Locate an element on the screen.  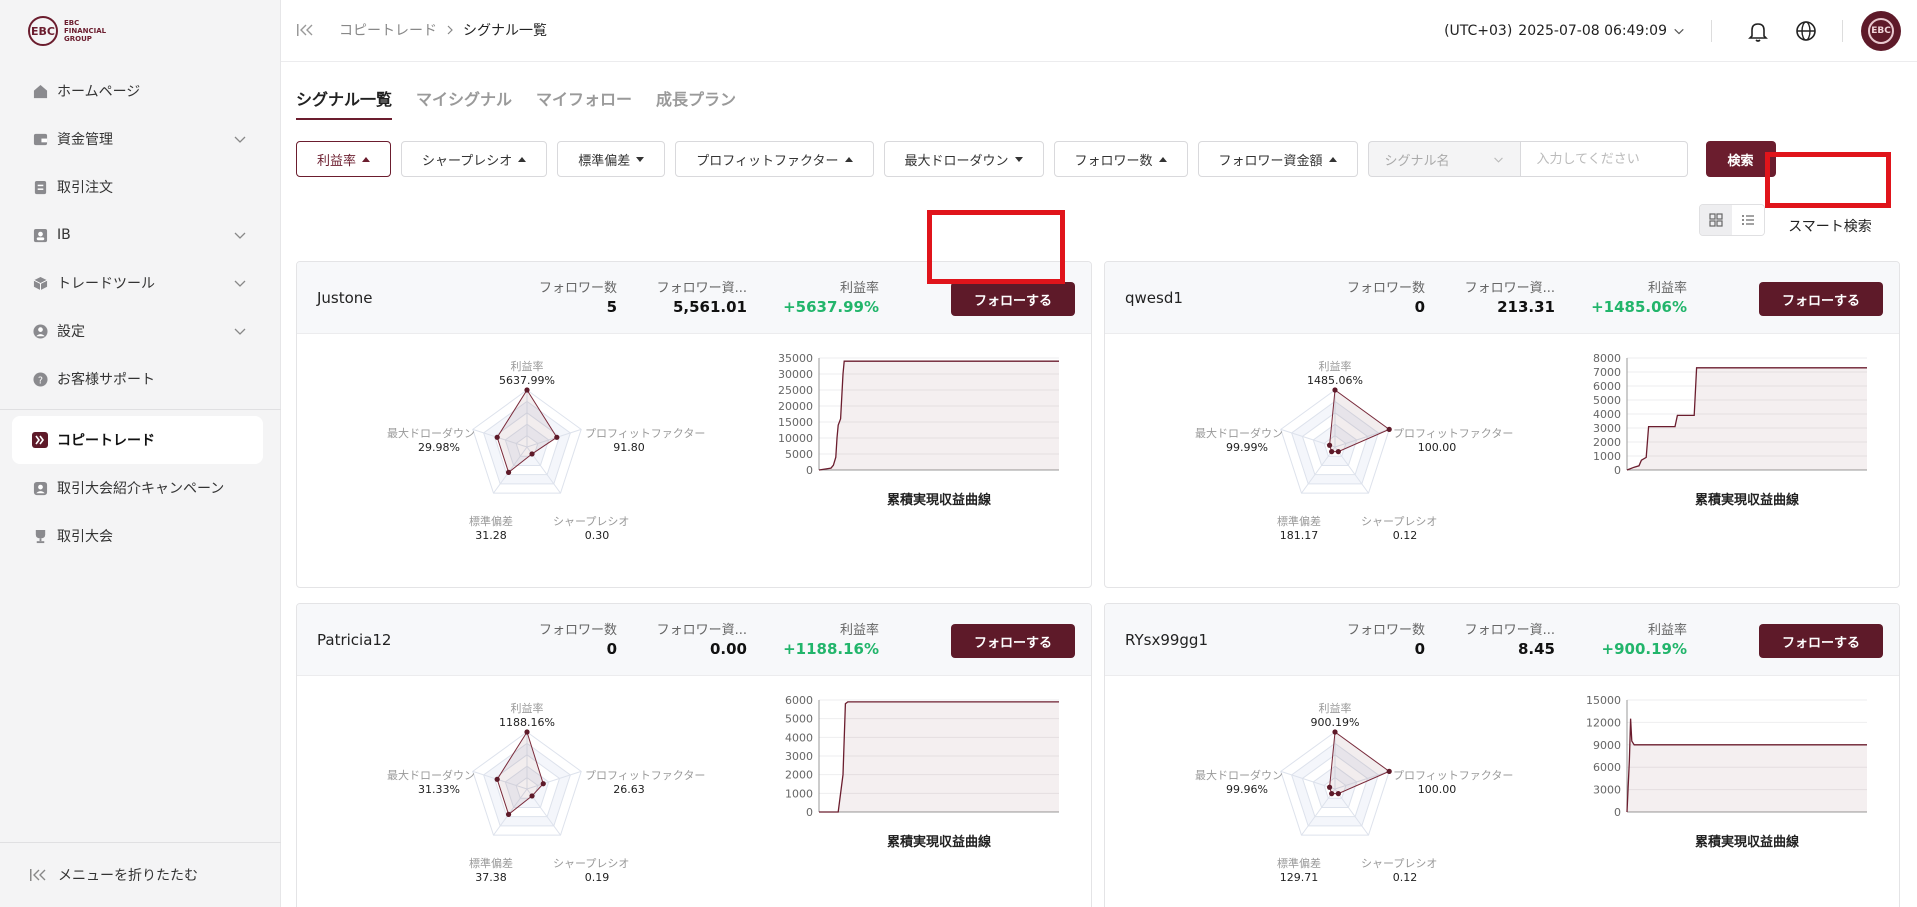
radar-label-pf: プロフィットファクター is located at coordinates (645, 433).